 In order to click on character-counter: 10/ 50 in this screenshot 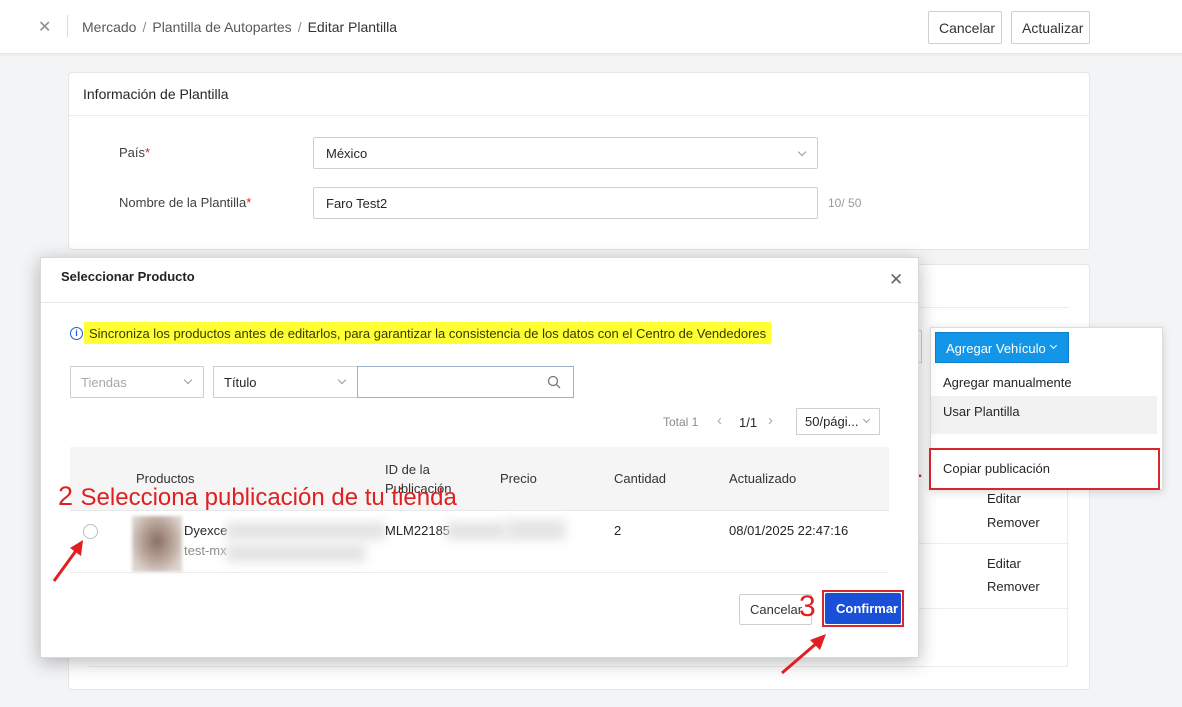, I will do `click(845, 203)`.